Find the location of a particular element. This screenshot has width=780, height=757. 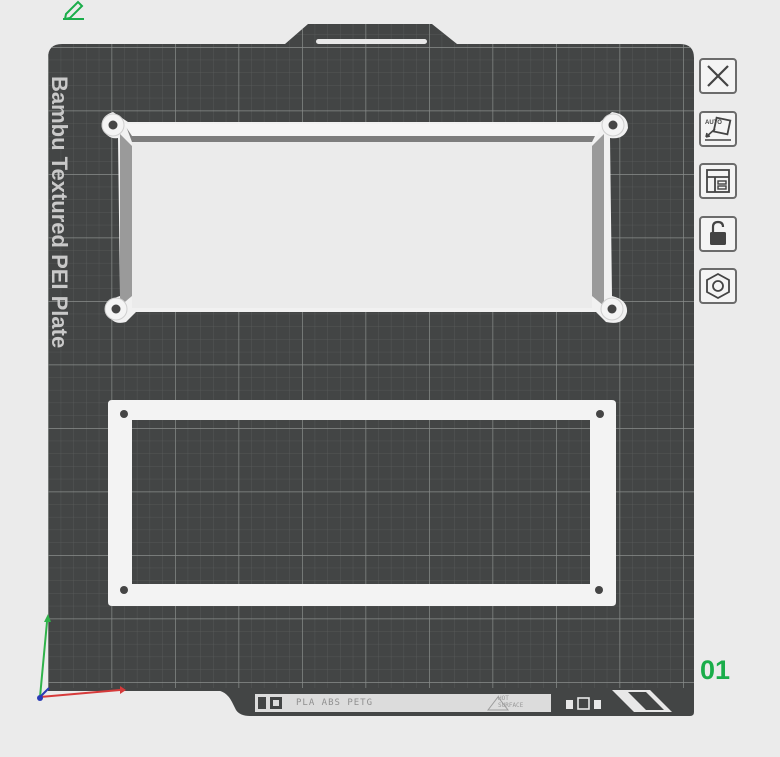

close-plate-button is located at coordinates (718, 76).